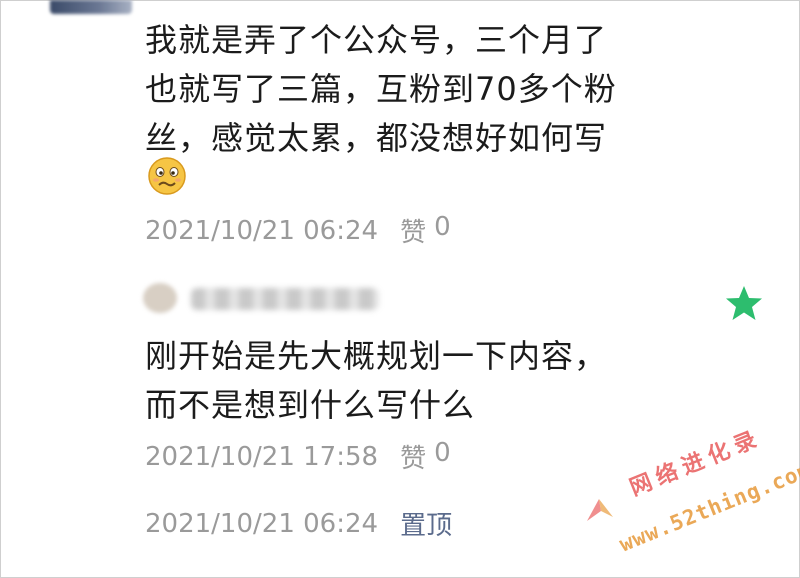 The image size is (800, 578). I want to click on watermark: 网络进化录 www.52thing.com, so click(692, 491).